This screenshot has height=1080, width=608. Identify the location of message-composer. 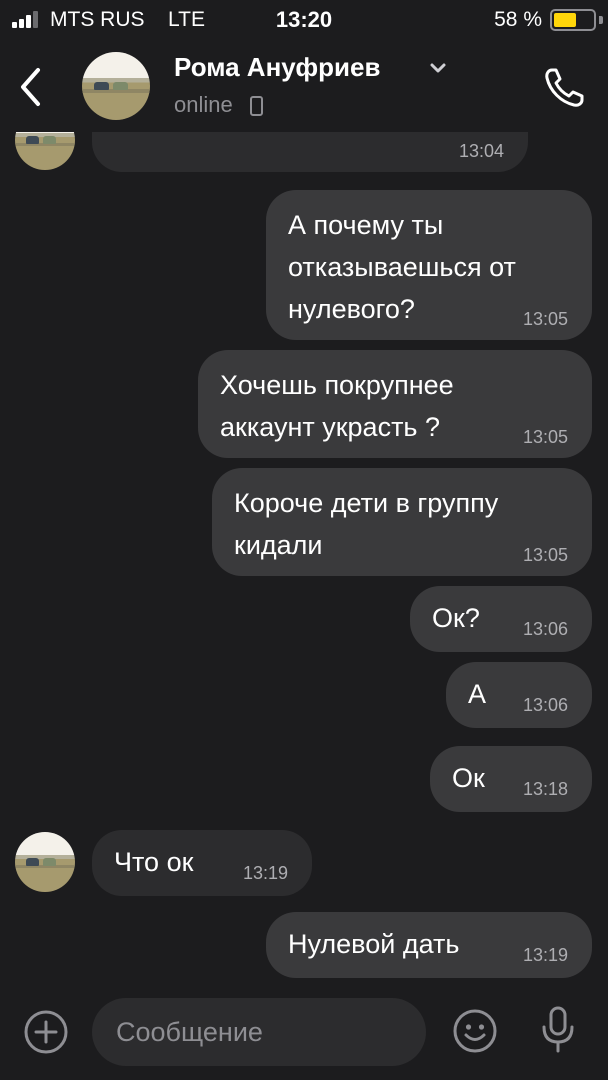
(304, 1036).